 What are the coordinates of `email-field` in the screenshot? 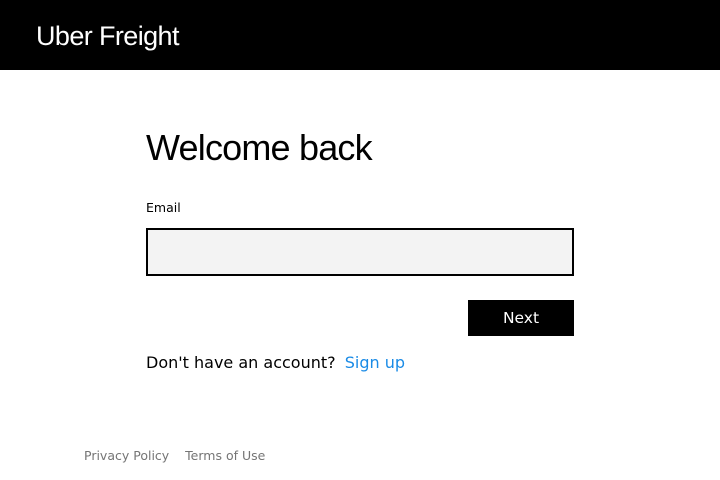 It's located at (360, 252).